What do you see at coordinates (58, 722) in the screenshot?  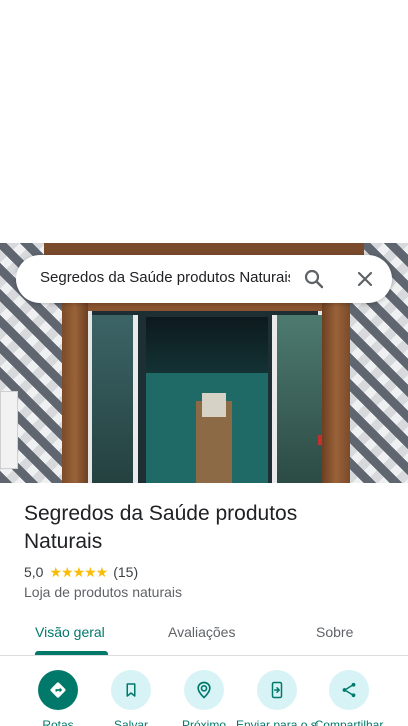 I see `directions-label: Rotas` at bounding box center [58, 722].